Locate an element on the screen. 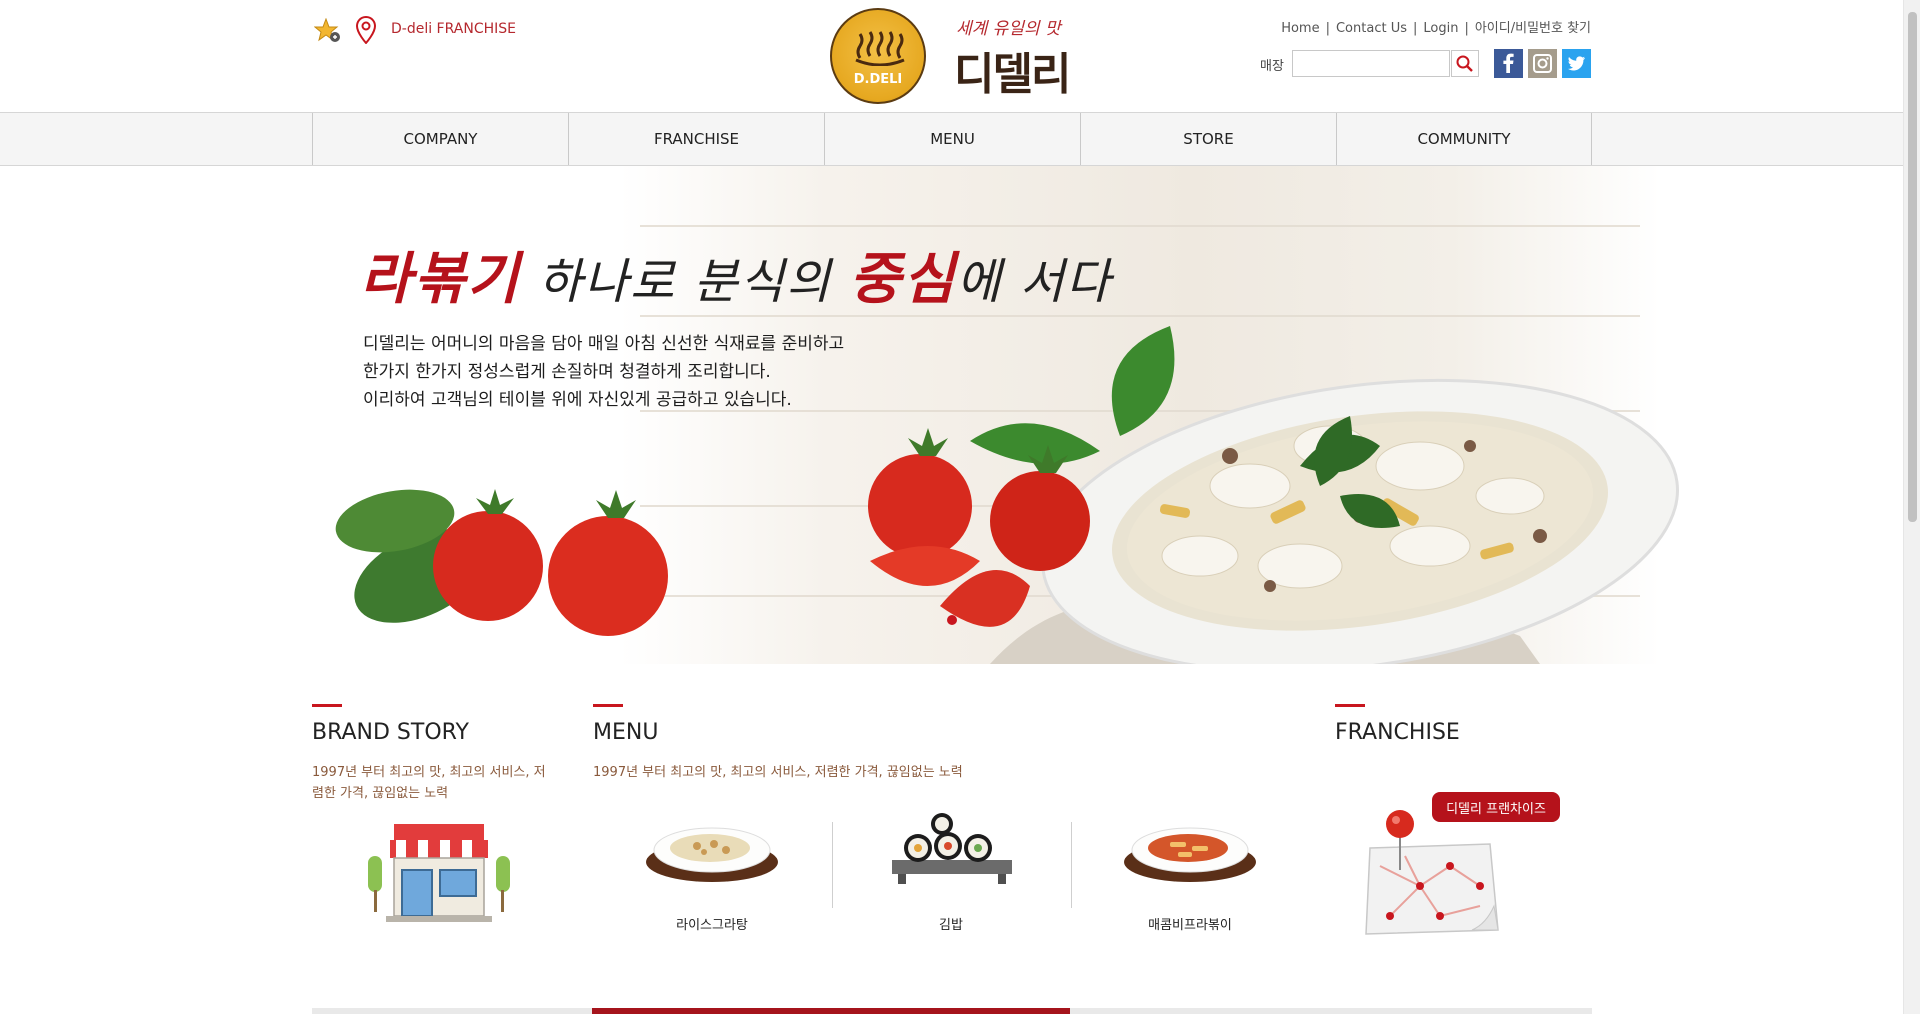 Image resolution: width=1920 pixels, height=1014 pixels. utility-links: Home | Contact Us | Login | 아이디/비밀번호 찾기 is located at coordinates (1436, 26).